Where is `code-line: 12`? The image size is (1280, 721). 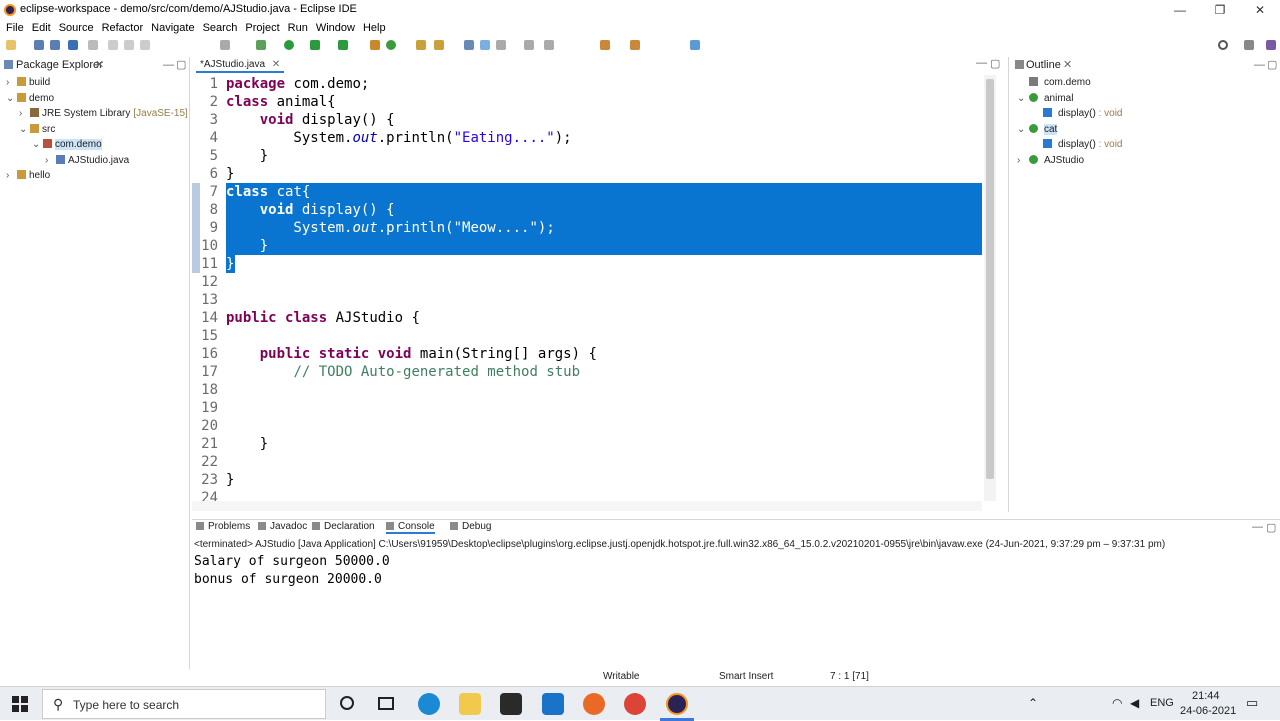
code-line: 12 is located at coordinates (587, 282).